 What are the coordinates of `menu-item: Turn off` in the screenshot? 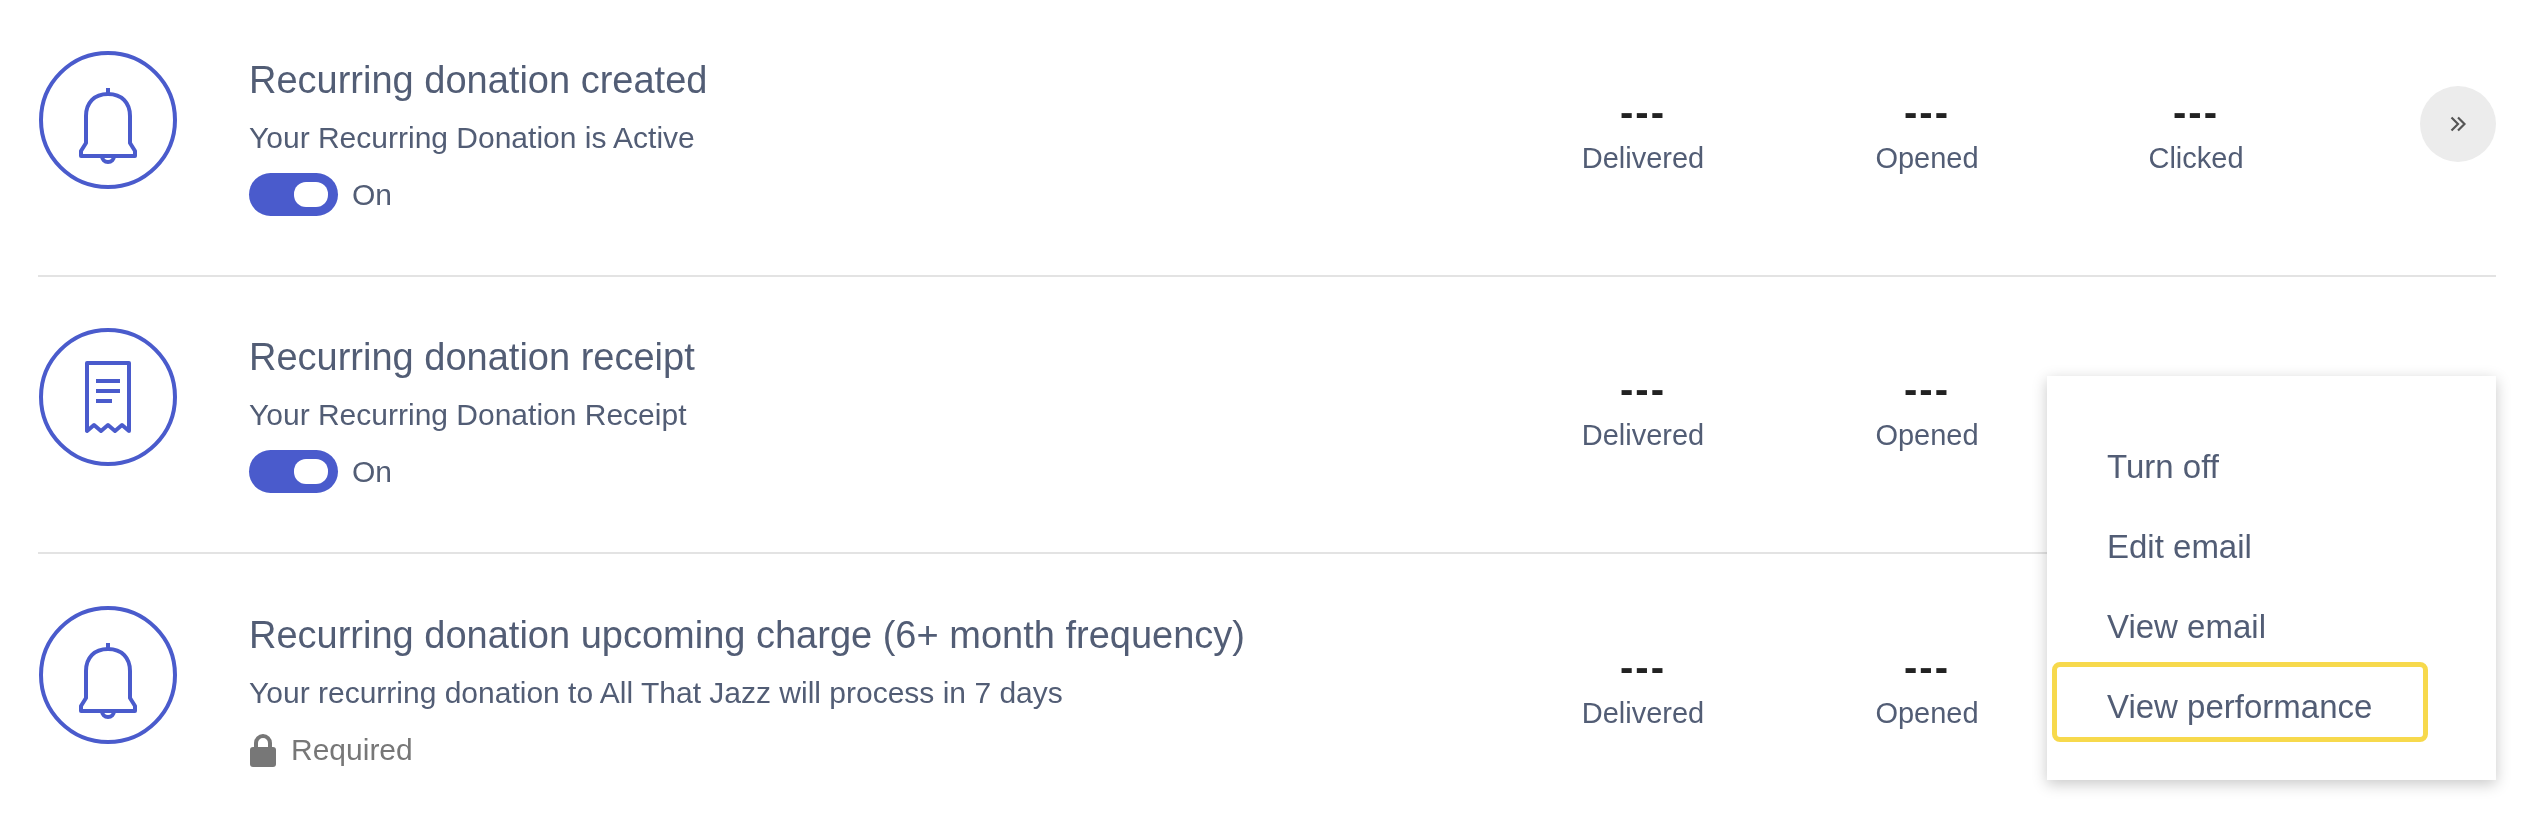 It's located at (2240, 462).